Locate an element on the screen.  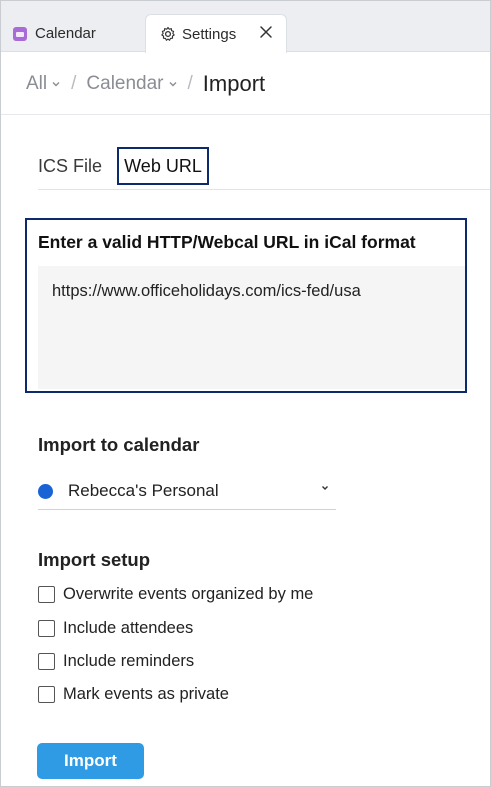
tab-web-url: Web URL is located at coordinates (163, 166).